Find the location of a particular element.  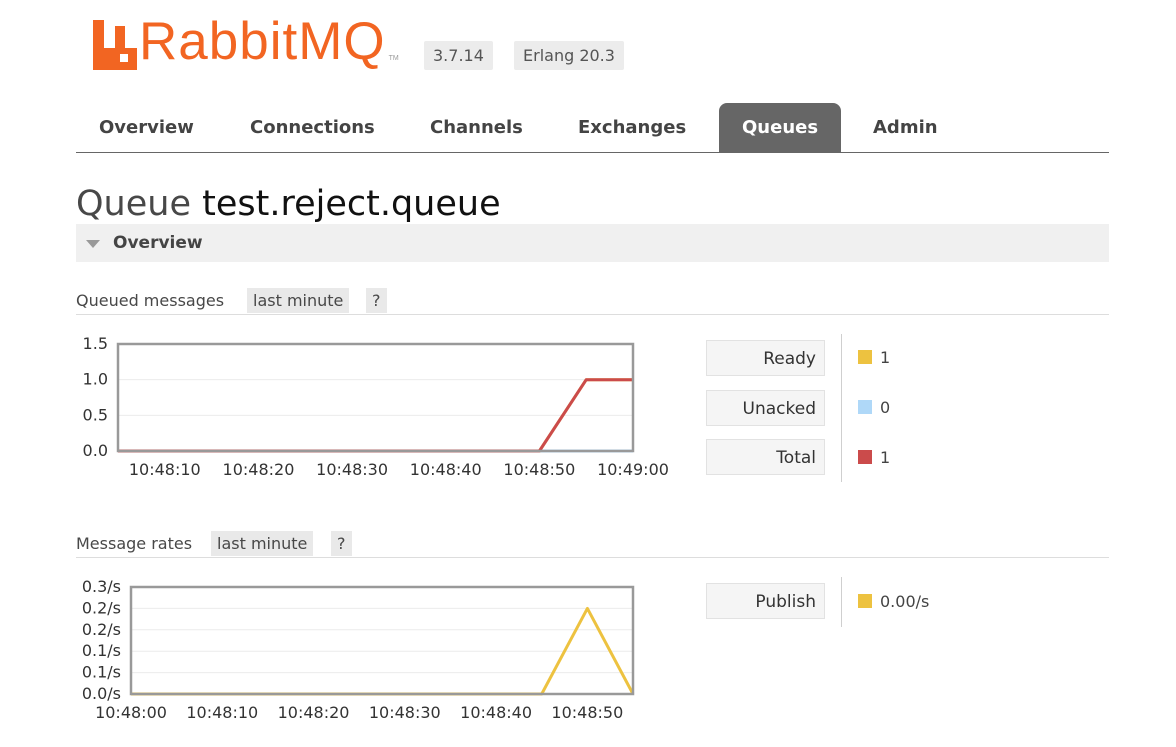

y-tick-label: 0.5 is located at coordinates (95, 414).